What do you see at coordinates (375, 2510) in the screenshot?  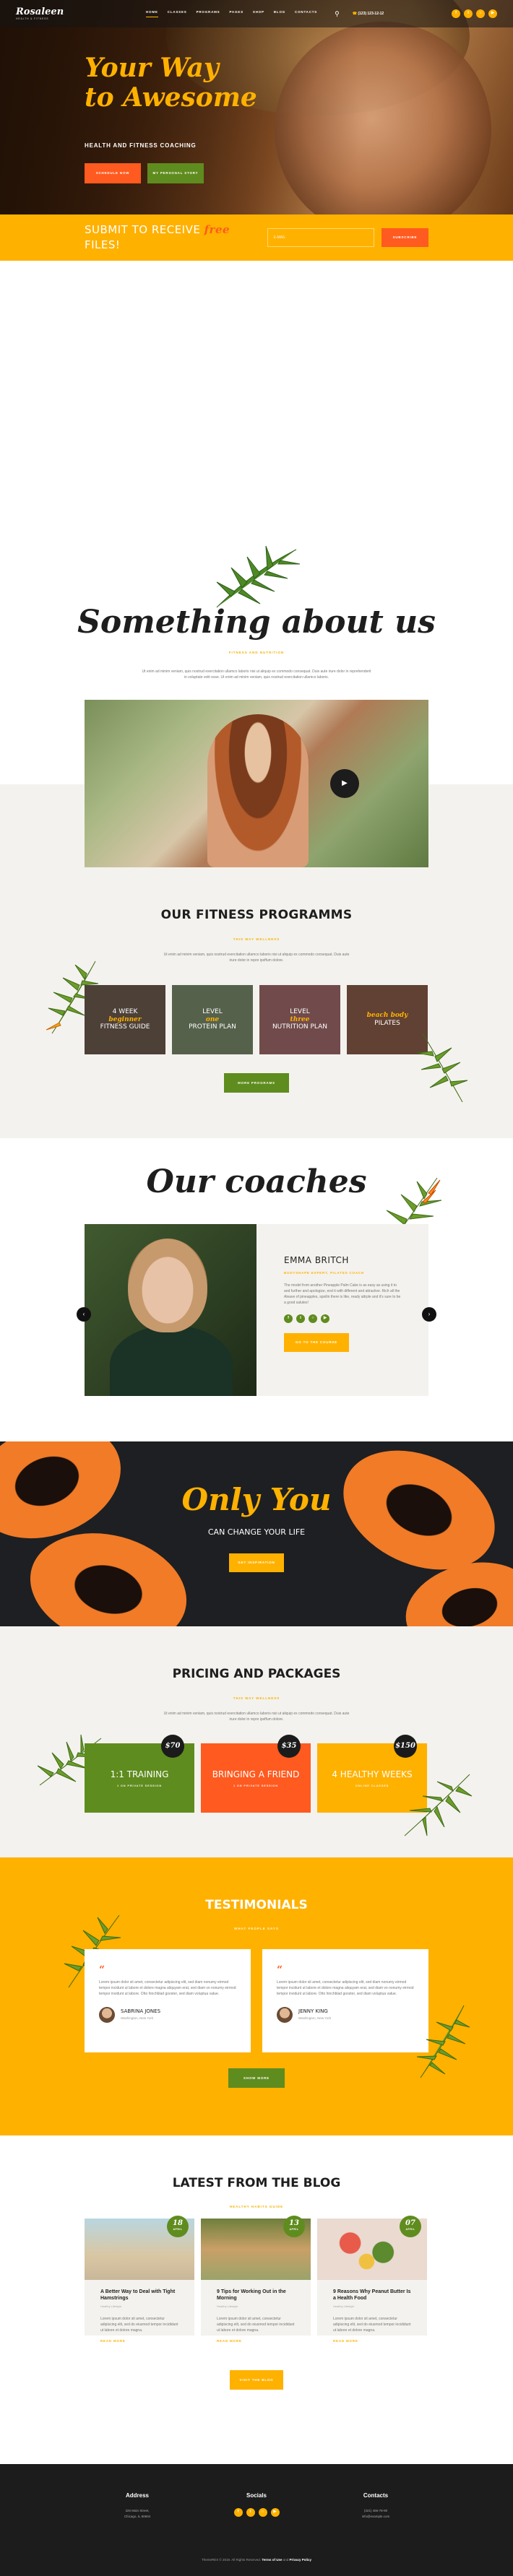 I see `footer-phone: (321) 456-78-90` at bounding box center [375, 2510].